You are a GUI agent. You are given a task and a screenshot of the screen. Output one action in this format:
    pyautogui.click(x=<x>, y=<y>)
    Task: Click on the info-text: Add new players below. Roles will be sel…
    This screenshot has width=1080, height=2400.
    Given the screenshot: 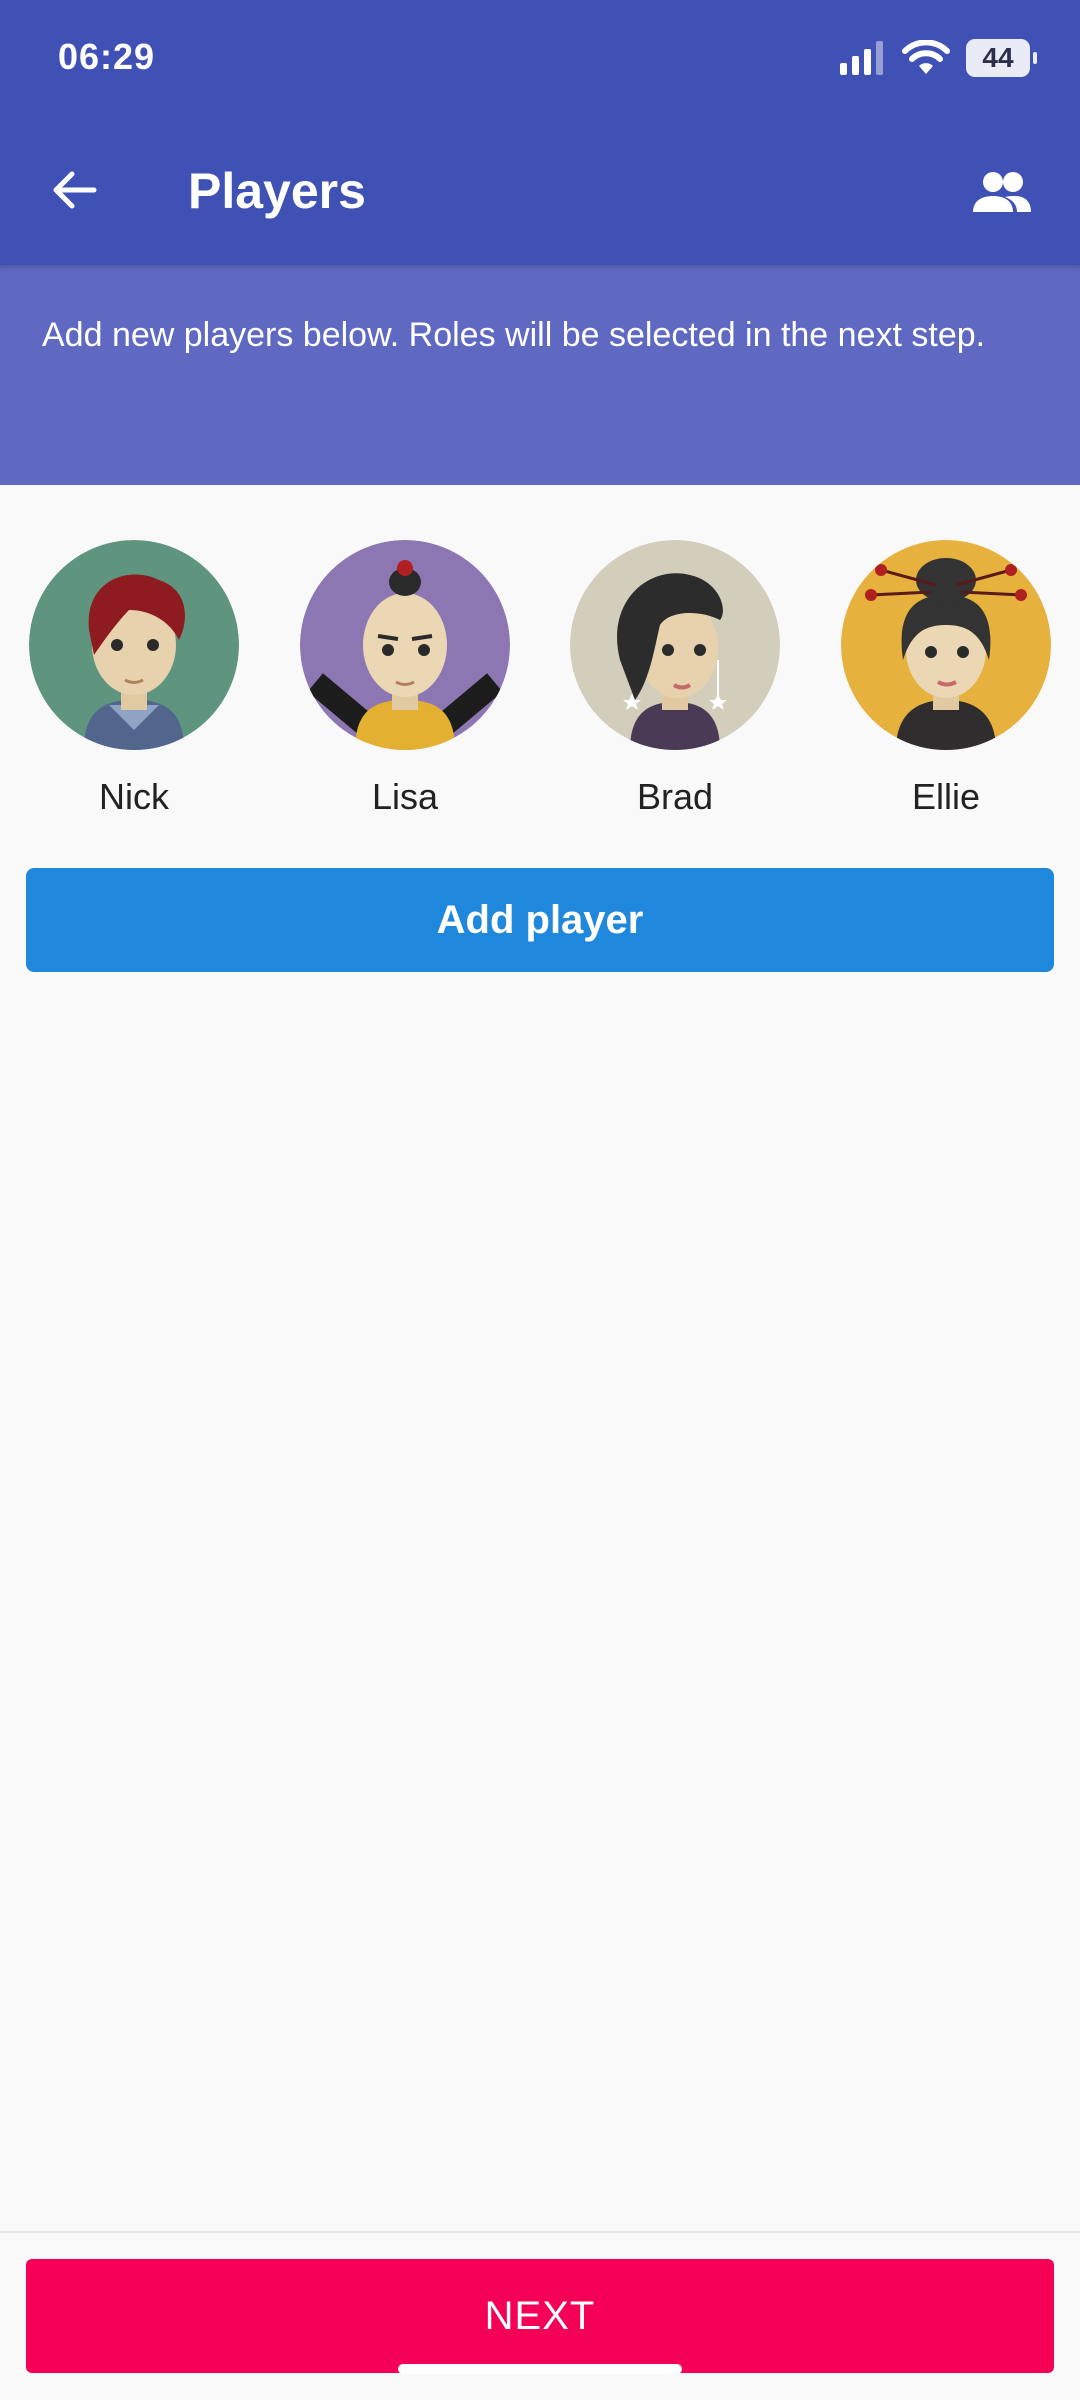 What is the action you would take?
    pyautogui.click(x=514, y=335)
    